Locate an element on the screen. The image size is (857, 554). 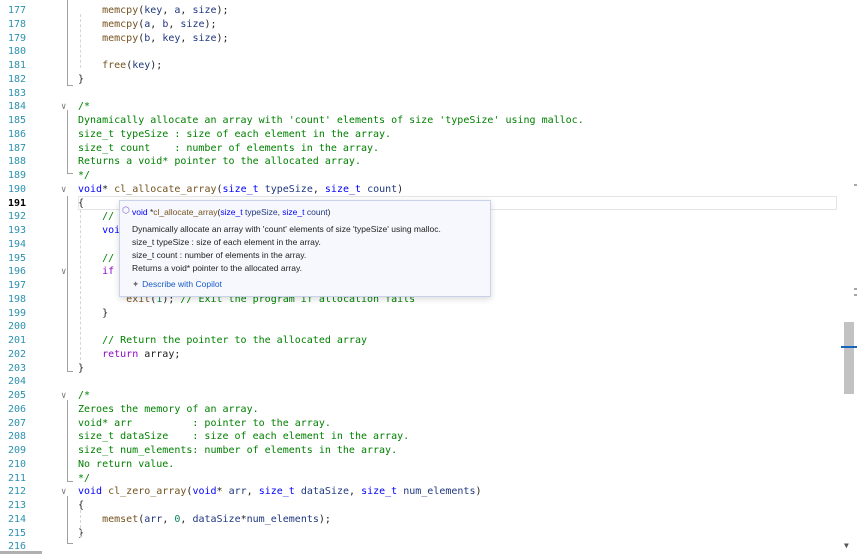
code-line: 182} is located at coordinates (420, 80).